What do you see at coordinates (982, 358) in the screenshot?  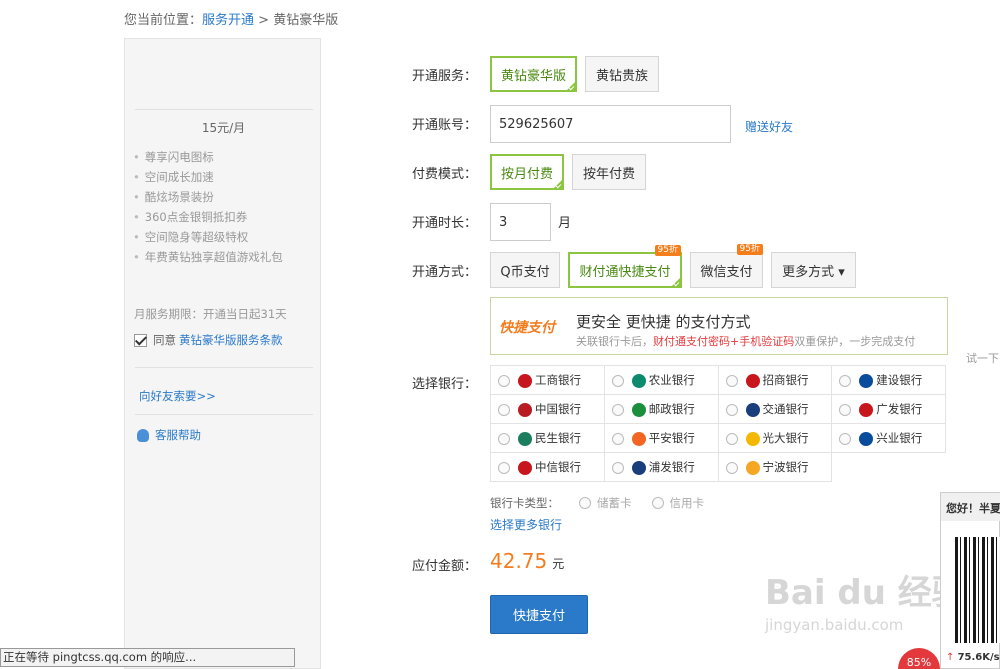 I see `try-it-link: 试一下` at bounding box center [982, 358].